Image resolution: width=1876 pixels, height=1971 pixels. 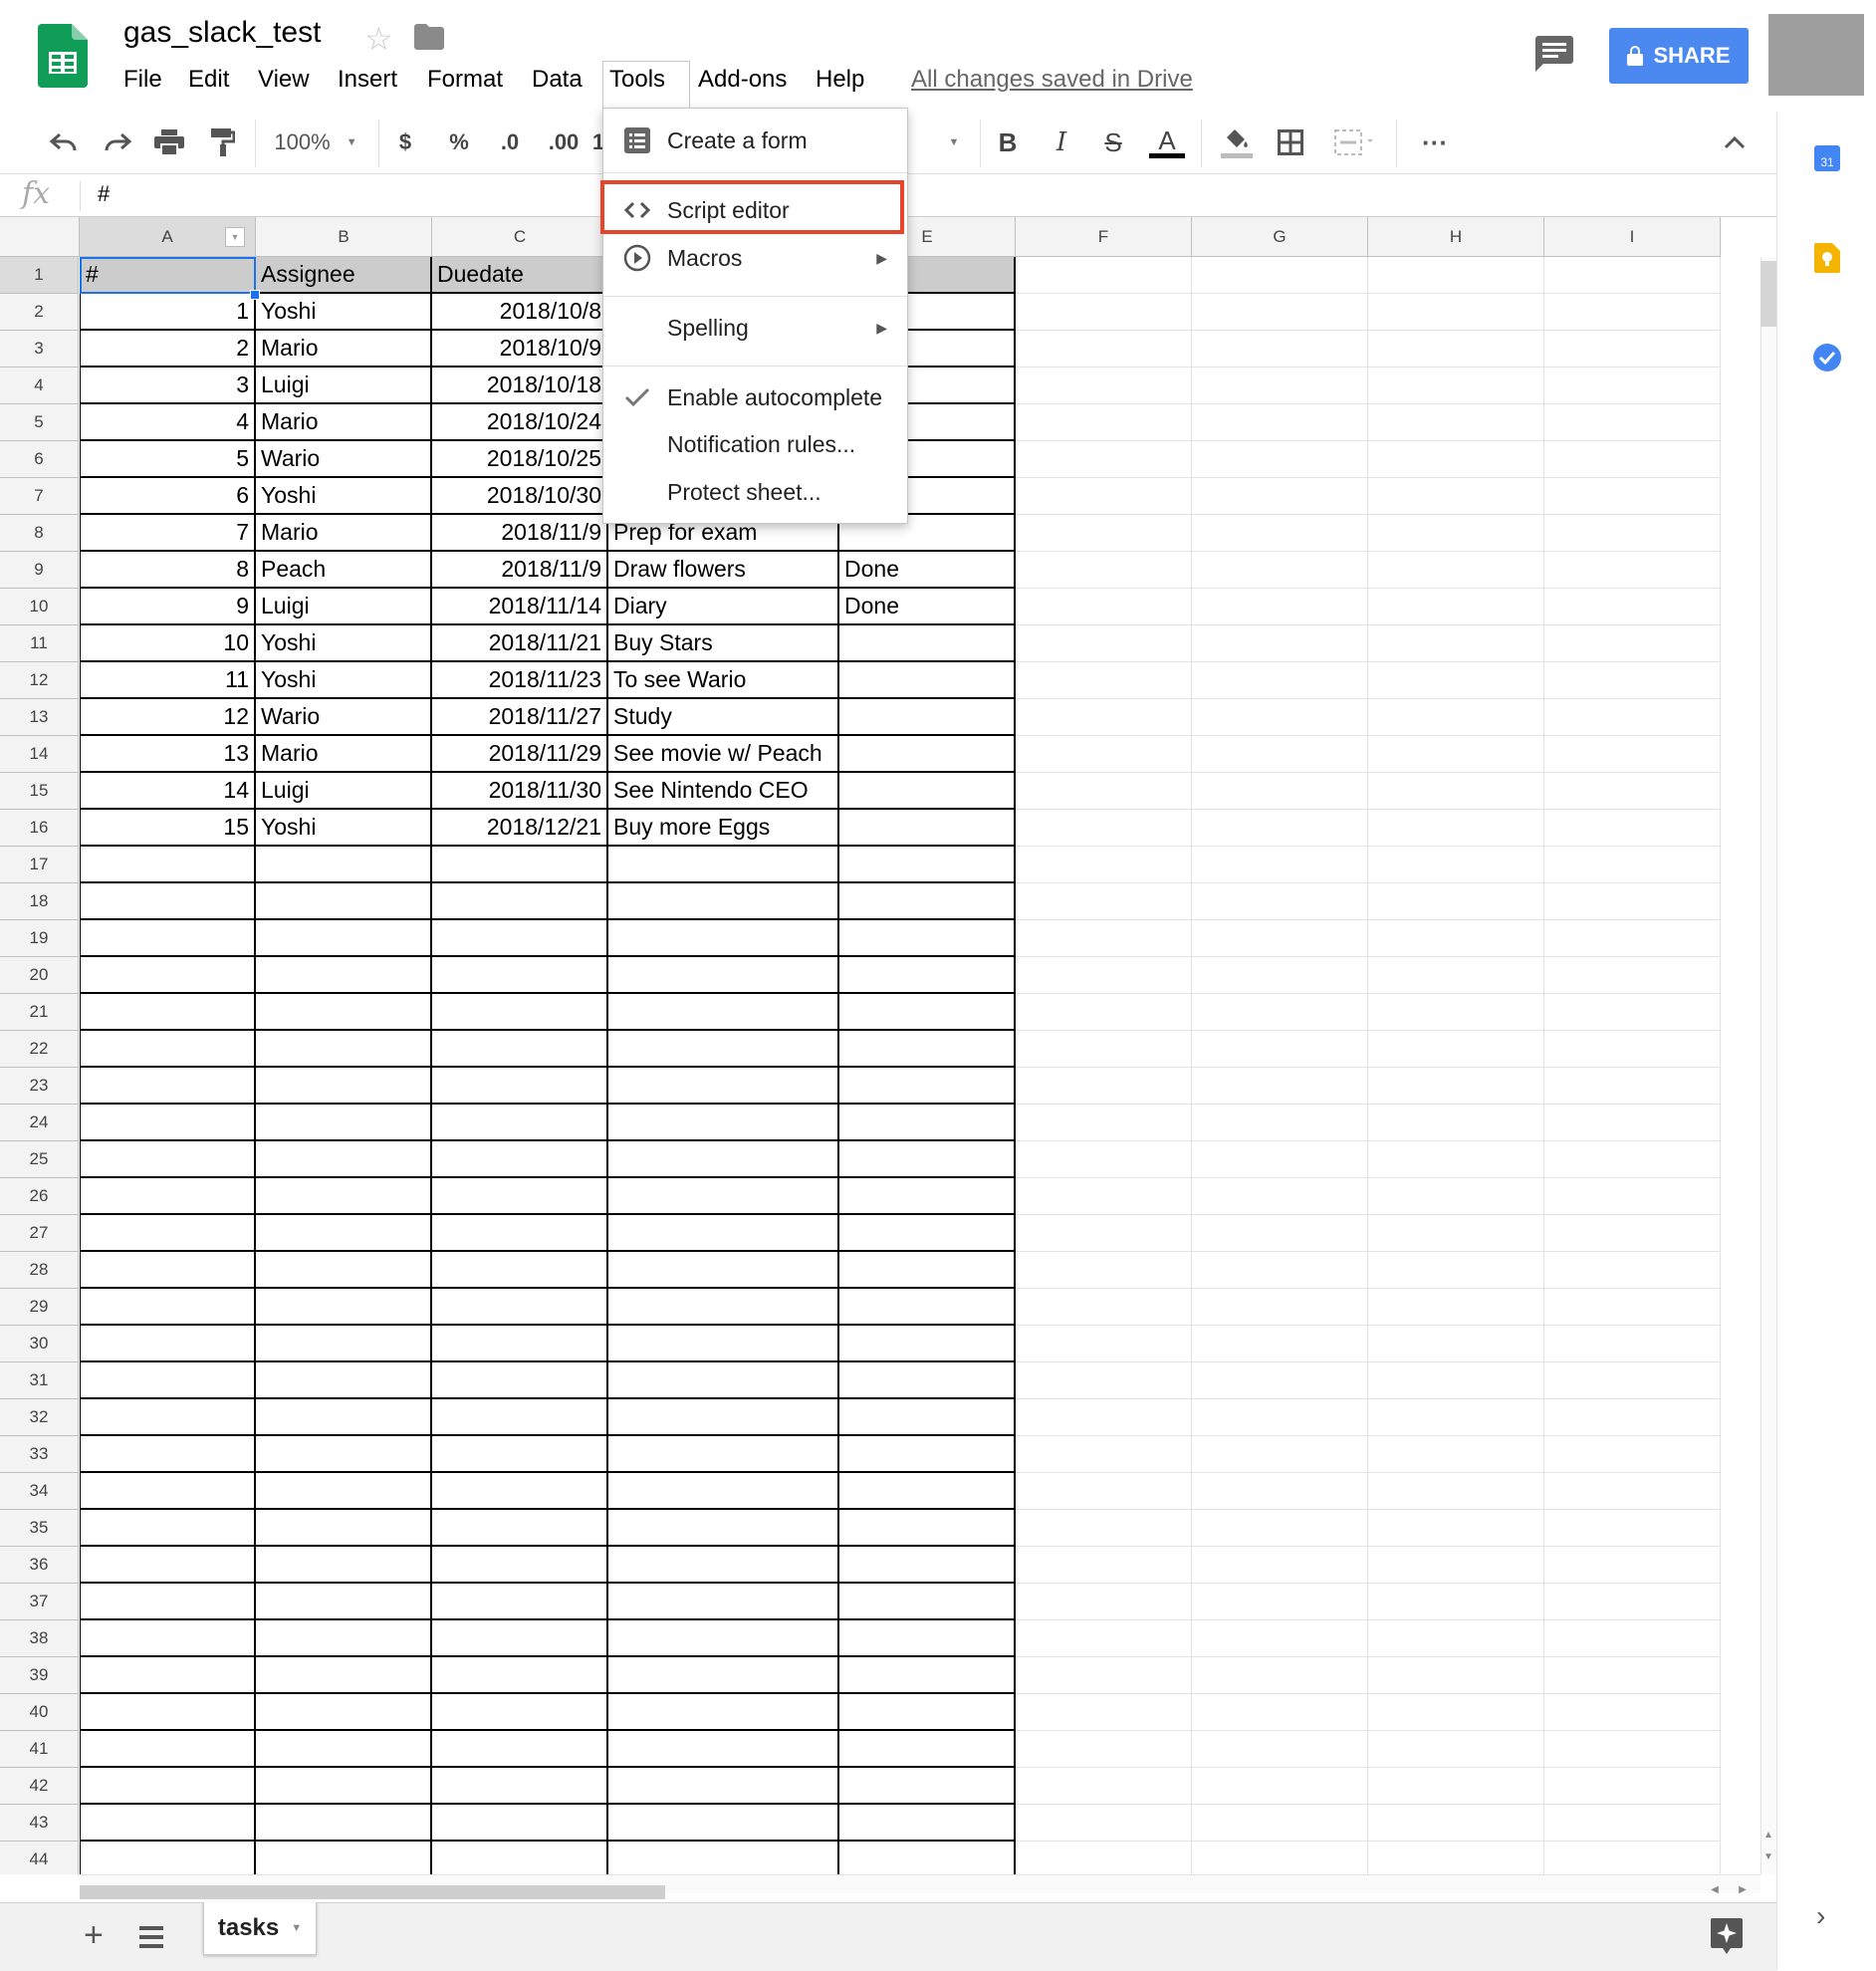 I want to click on vertical-scrollbar, so click(x=1769, y=1065).